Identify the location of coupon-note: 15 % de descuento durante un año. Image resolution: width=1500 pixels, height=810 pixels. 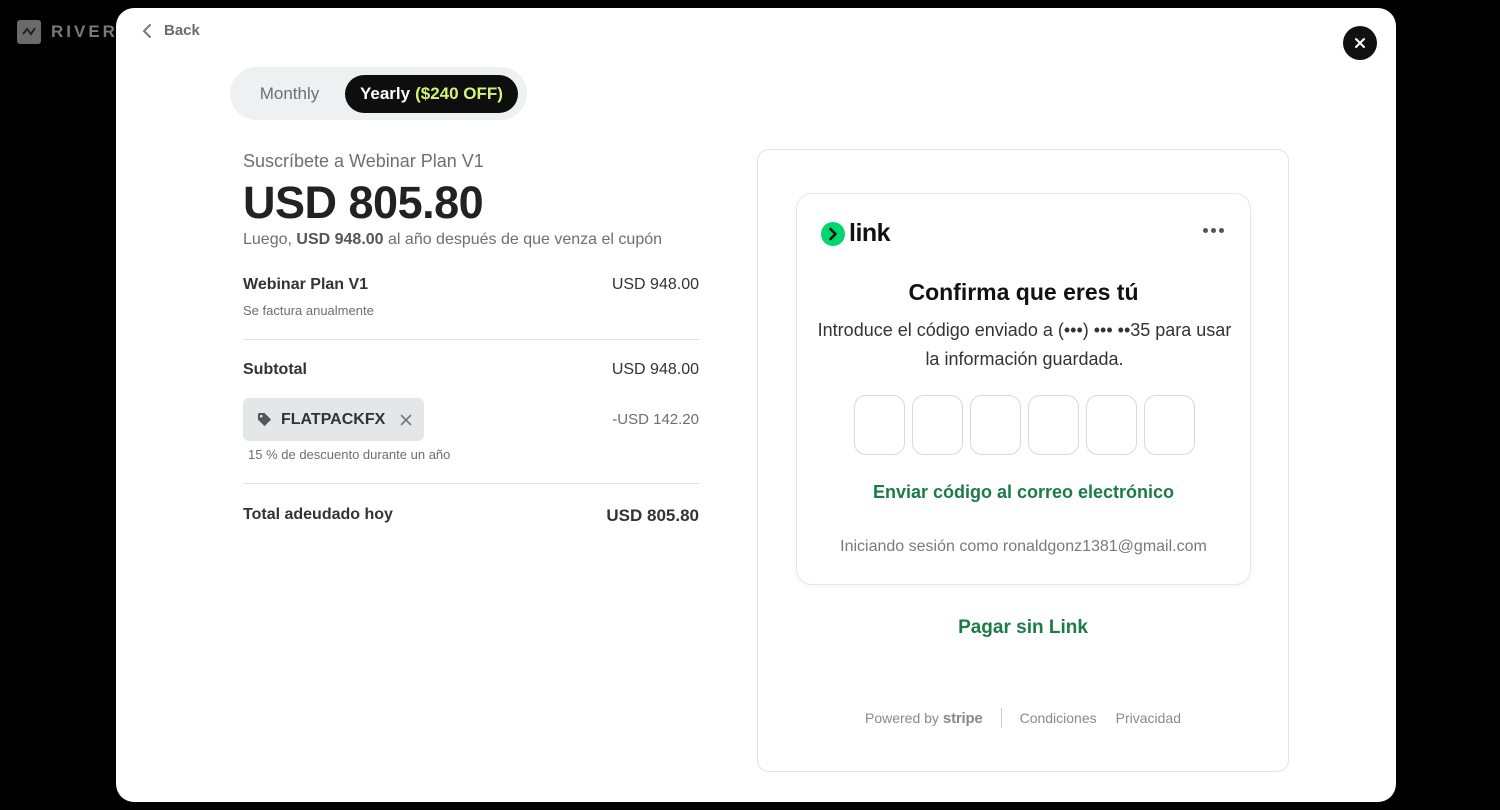
(349, 455).